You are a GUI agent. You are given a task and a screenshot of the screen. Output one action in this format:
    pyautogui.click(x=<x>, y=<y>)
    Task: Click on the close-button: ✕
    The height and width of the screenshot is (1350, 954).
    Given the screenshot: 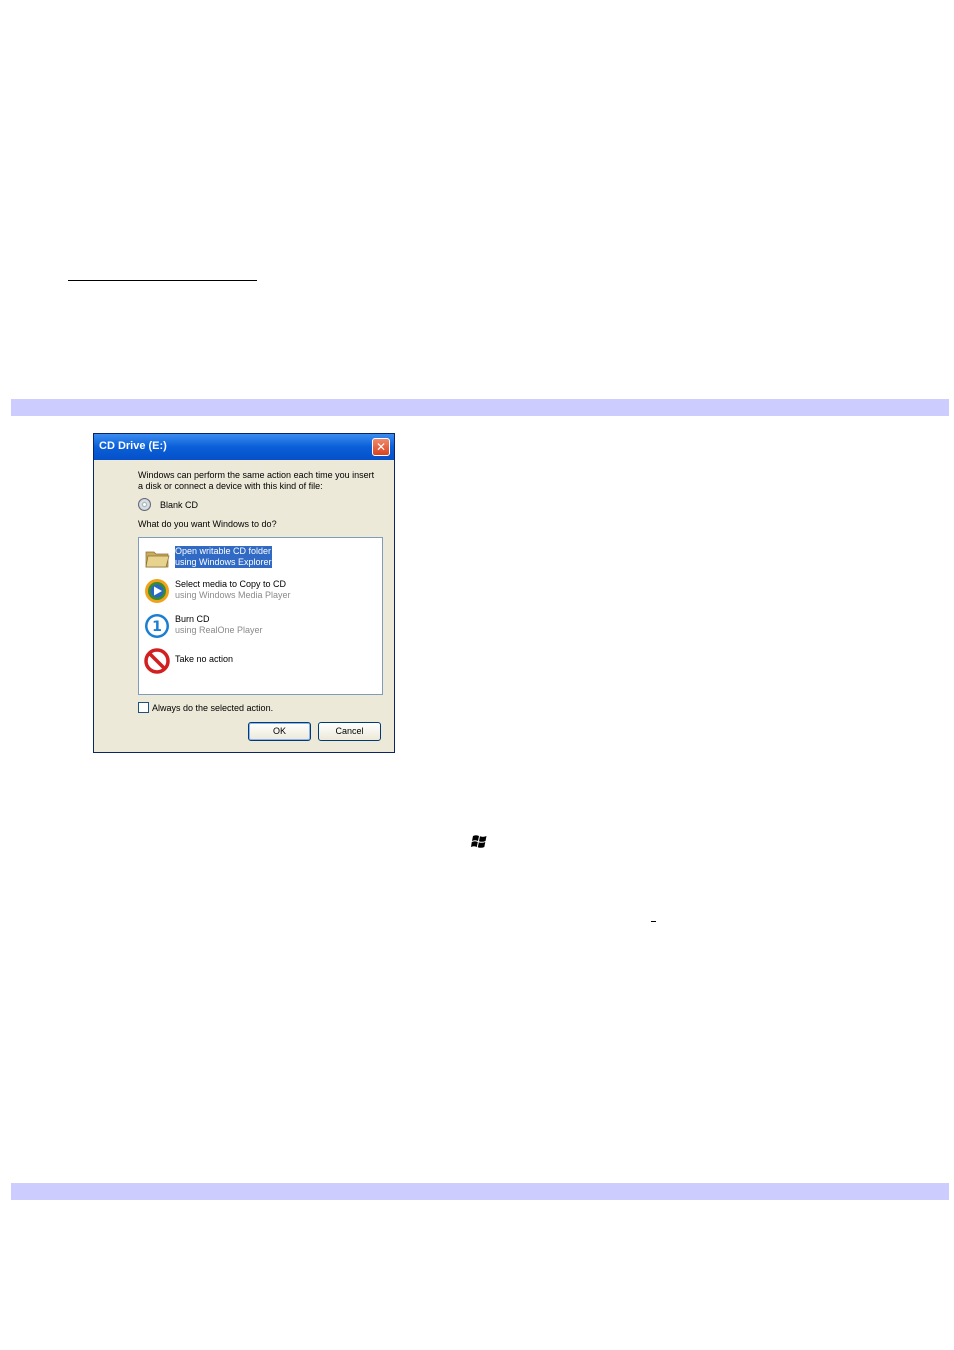 What is the action you would take?
    pyautogui.click(x=381, y=447)
    